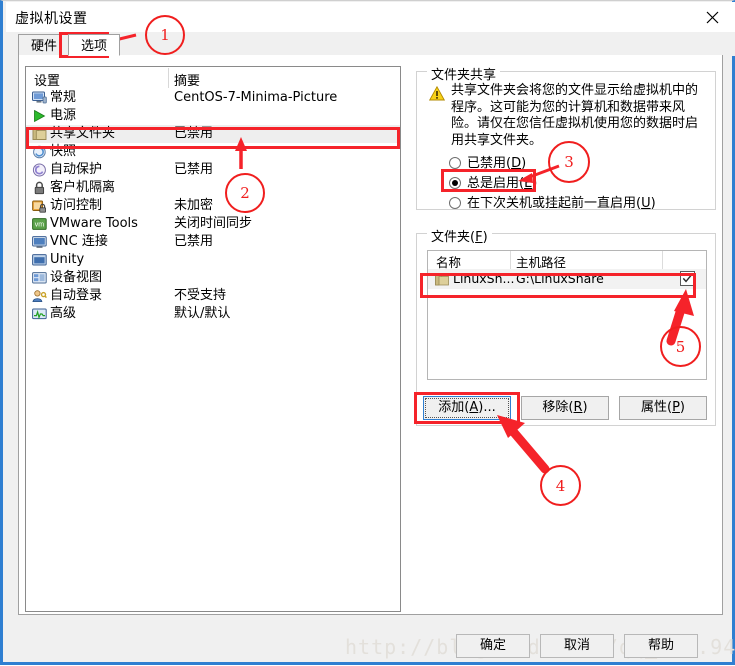  I want to click on settings-row: 设备视图, so click(213, 278).